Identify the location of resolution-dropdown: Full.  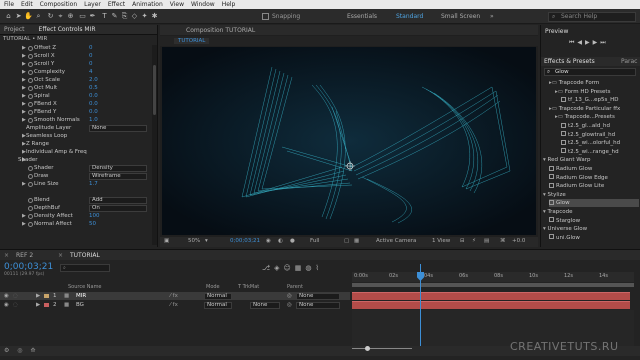
(314, 241).